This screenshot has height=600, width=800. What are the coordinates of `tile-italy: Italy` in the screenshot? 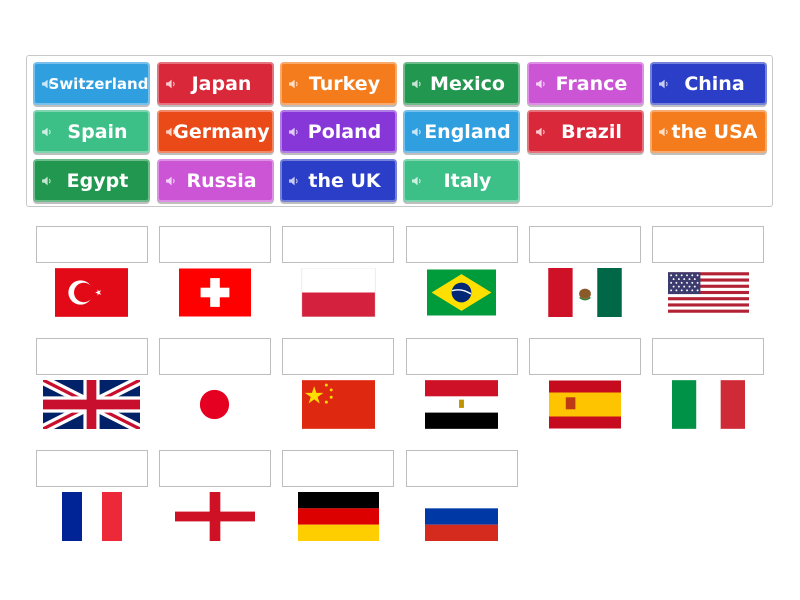 It's located at (461, 180).